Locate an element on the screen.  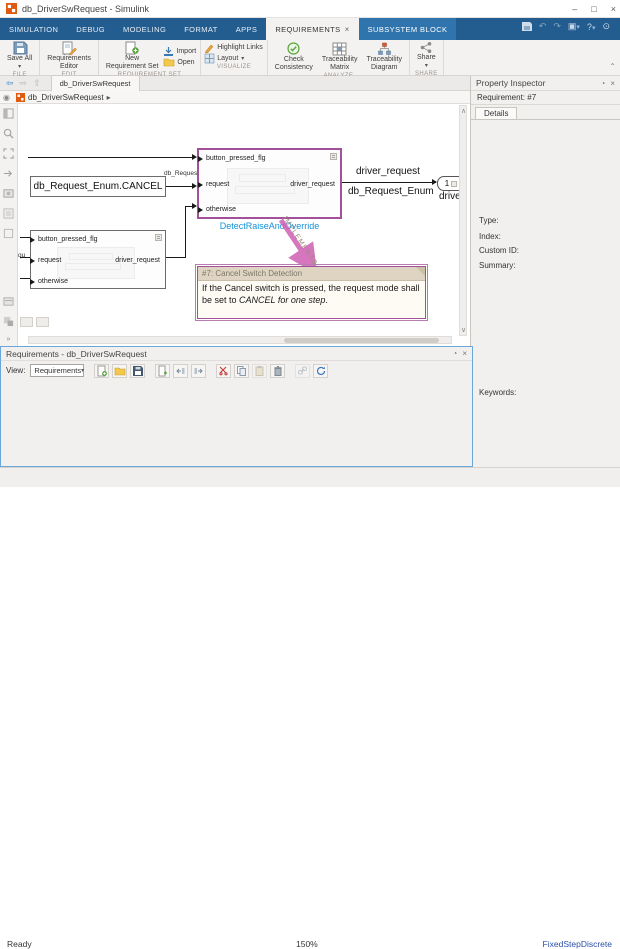
tab-details: Details is located at coordinates (496, 113).